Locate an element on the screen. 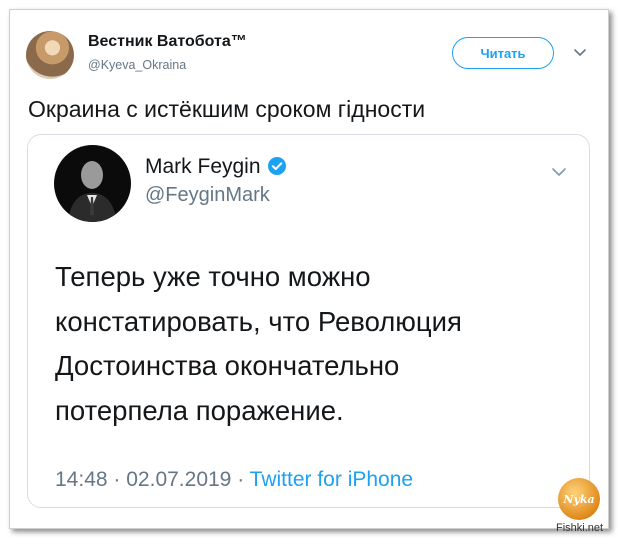 Image resolution: width=621 pixels, height=539 pixels. quoted-name: Mark Feygin is located at coordinates (203, 166).